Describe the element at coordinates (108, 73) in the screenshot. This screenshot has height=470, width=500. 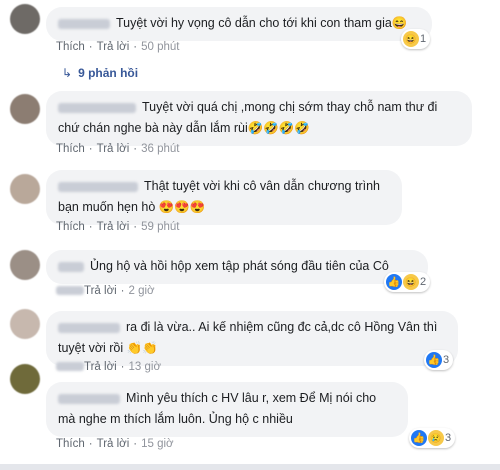
I see `replies-count: 9 phản hồi` at that location.